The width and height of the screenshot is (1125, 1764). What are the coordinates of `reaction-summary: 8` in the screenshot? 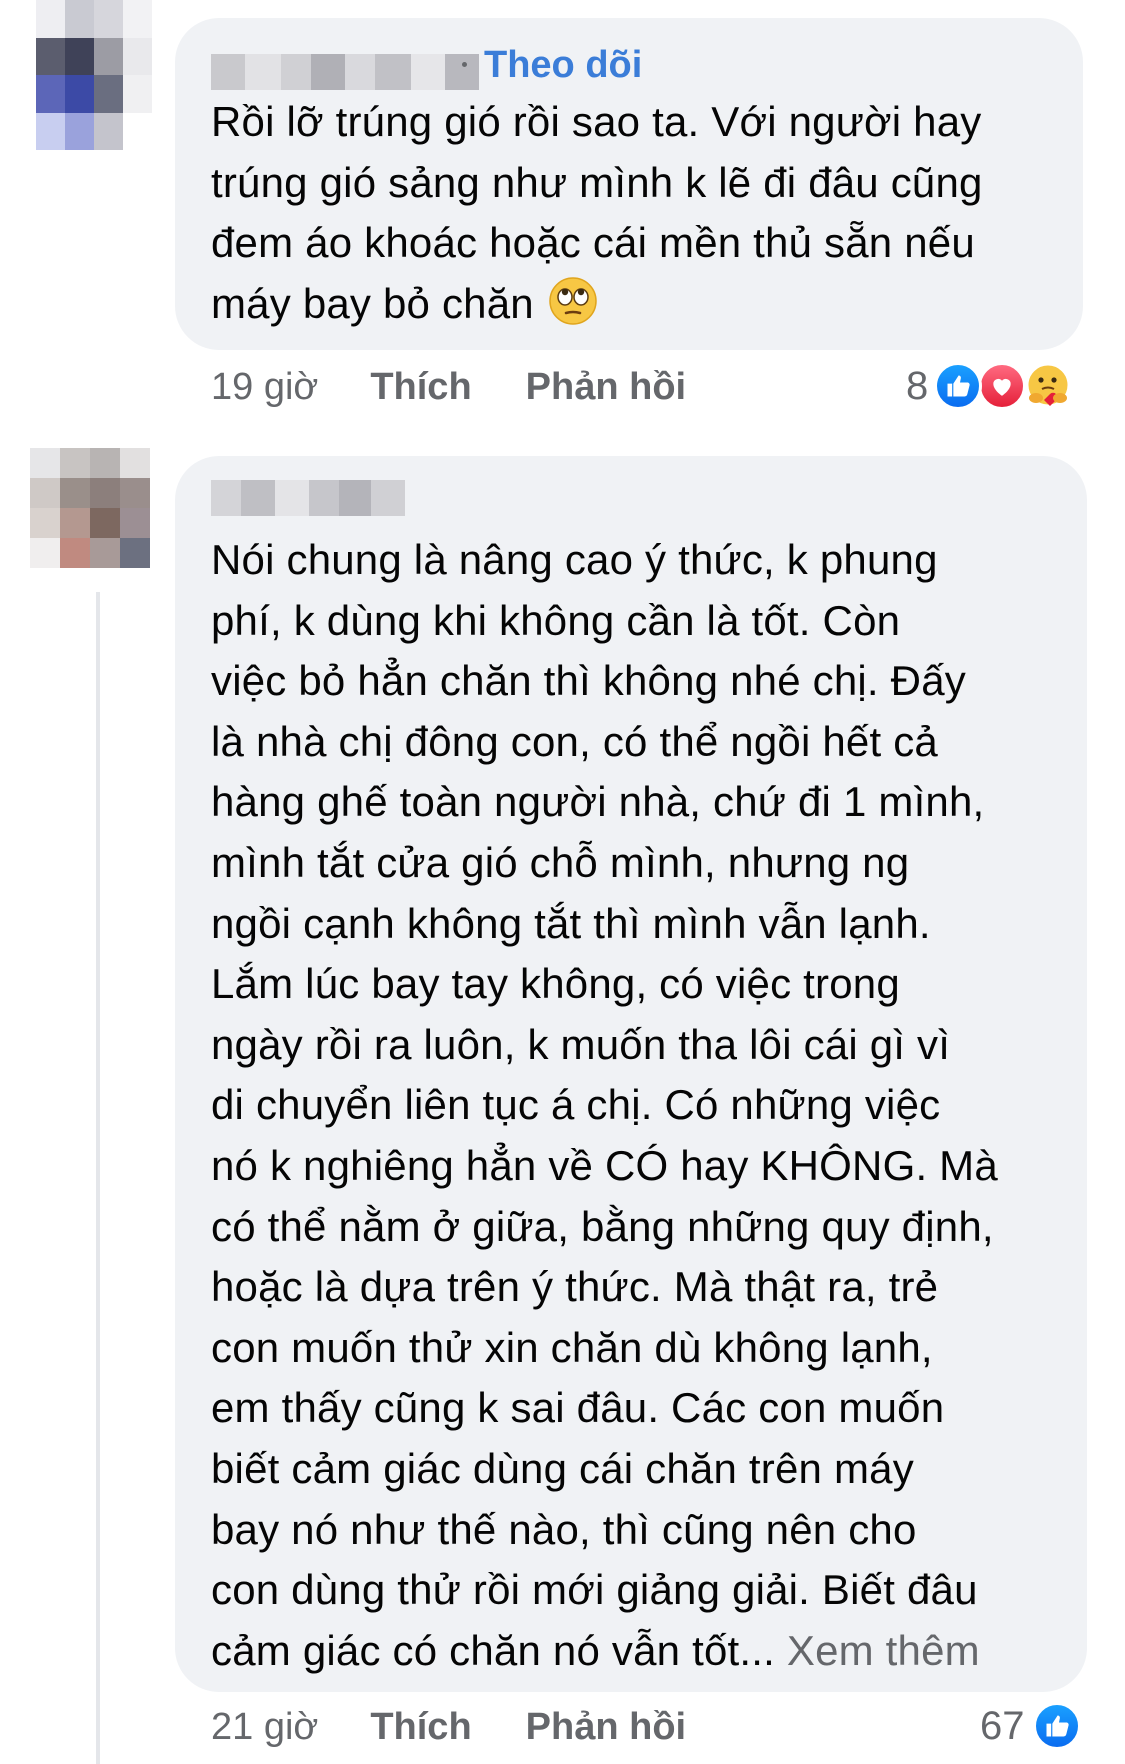 It's located at (990, 386).